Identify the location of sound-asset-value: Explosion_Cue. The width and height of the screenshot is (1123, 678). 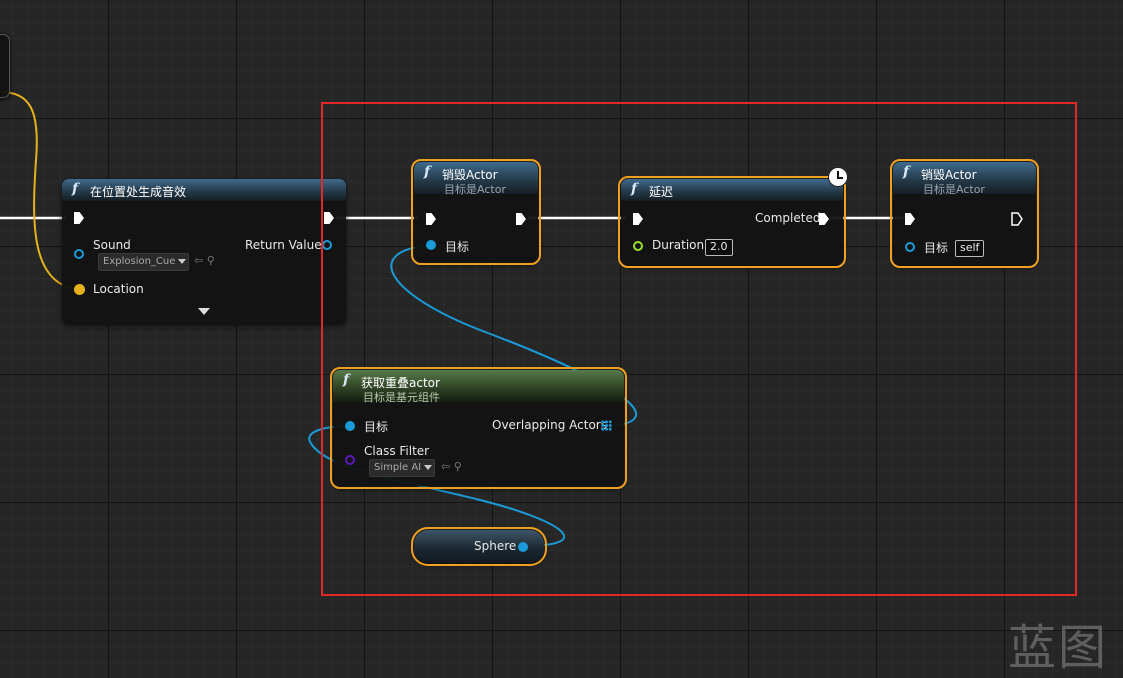
(139, 261).